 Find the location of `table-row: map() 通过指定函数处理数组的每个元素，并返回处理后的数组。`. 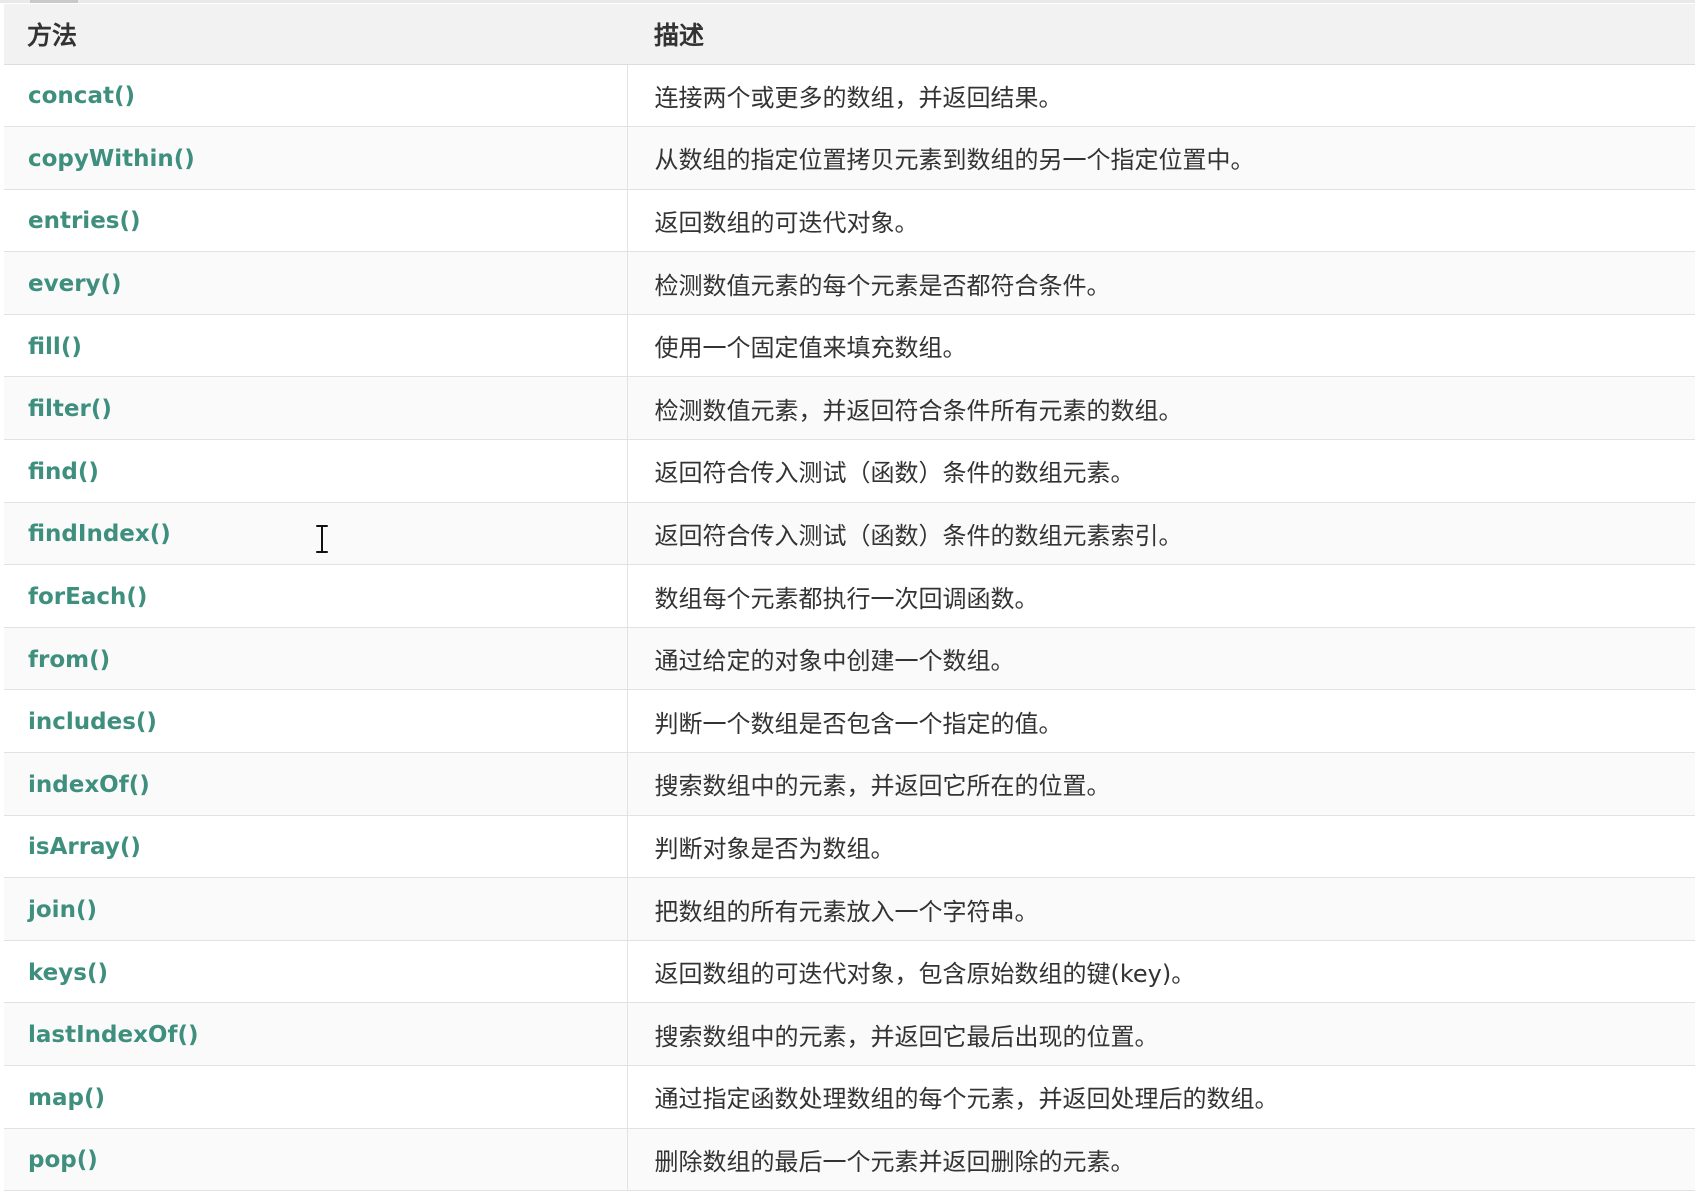

table-row: map() 通过指定函数处理数组的每个元素，并返回处理后的数组。 is located at coordinates (849, 1097).